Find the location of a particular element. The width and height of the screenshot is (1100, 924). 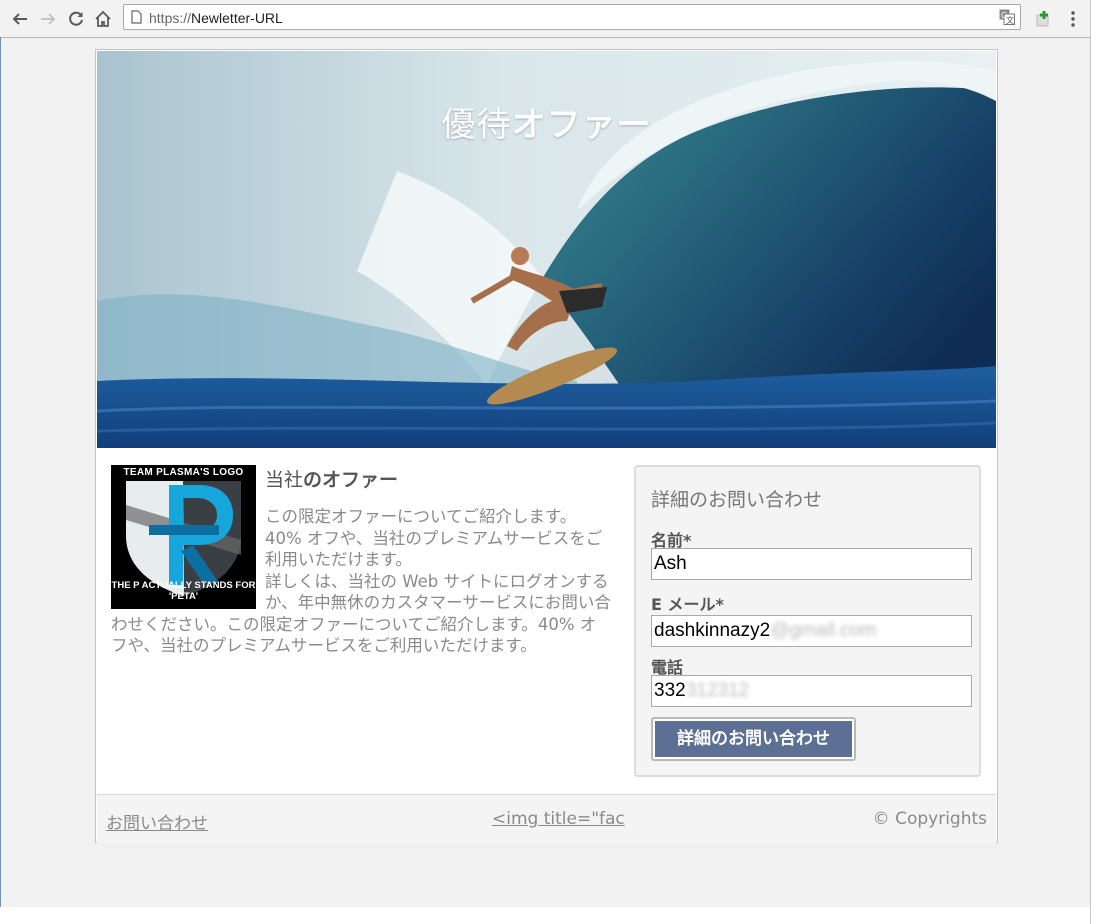

email-label: E メール* is located at coordinates (687, 604).